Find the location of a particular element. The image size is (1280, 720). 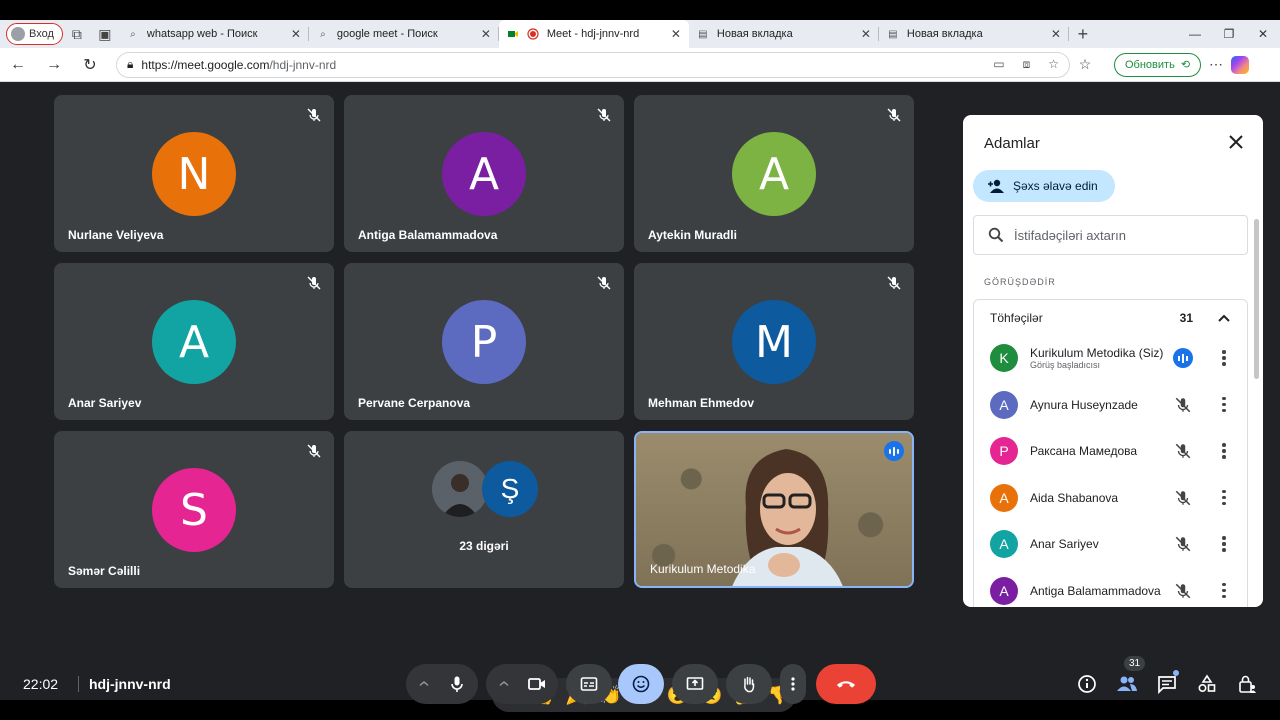

site-info-icon: 🔒︎ is located at coordinates (130, 64).